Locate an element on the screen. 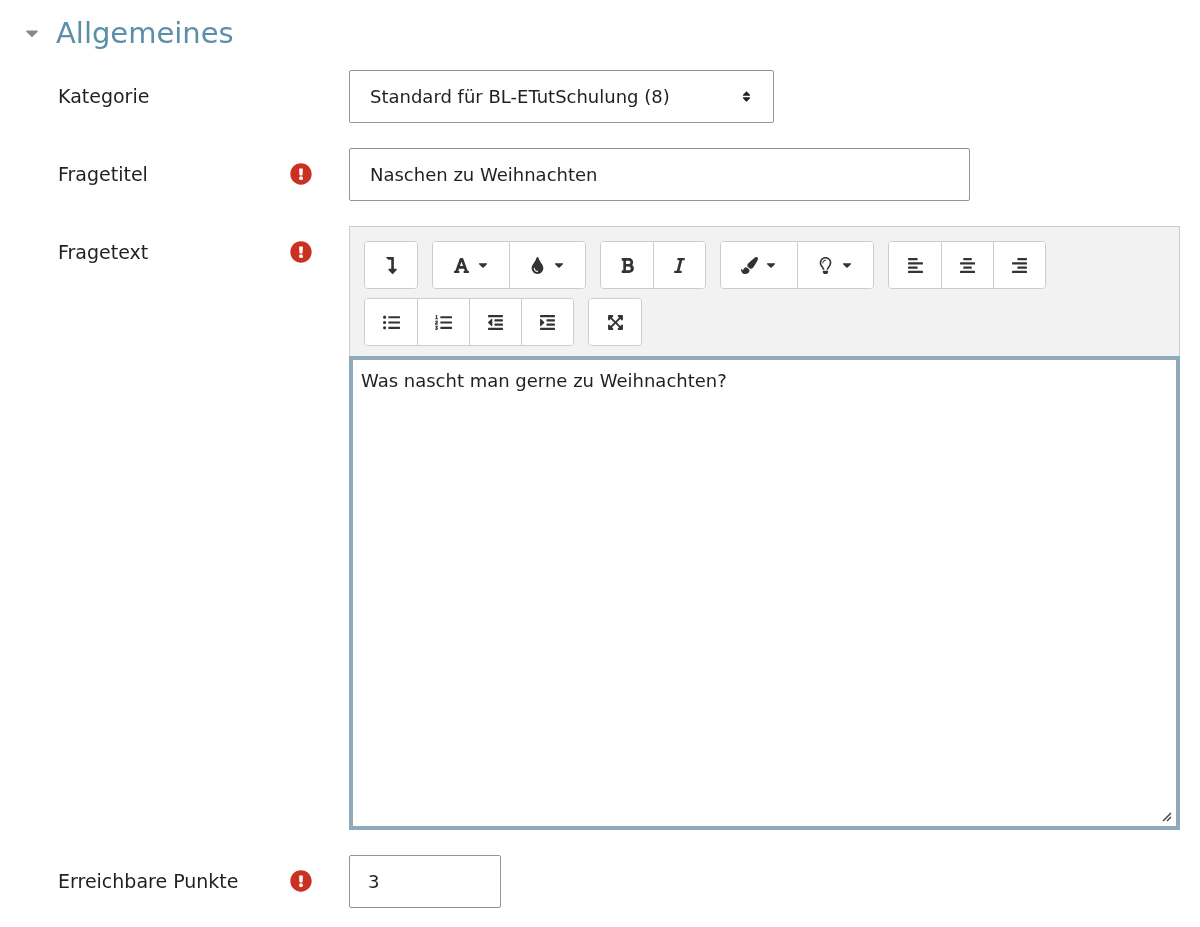  lightbulb-icon is located at coordinates (825, 265).